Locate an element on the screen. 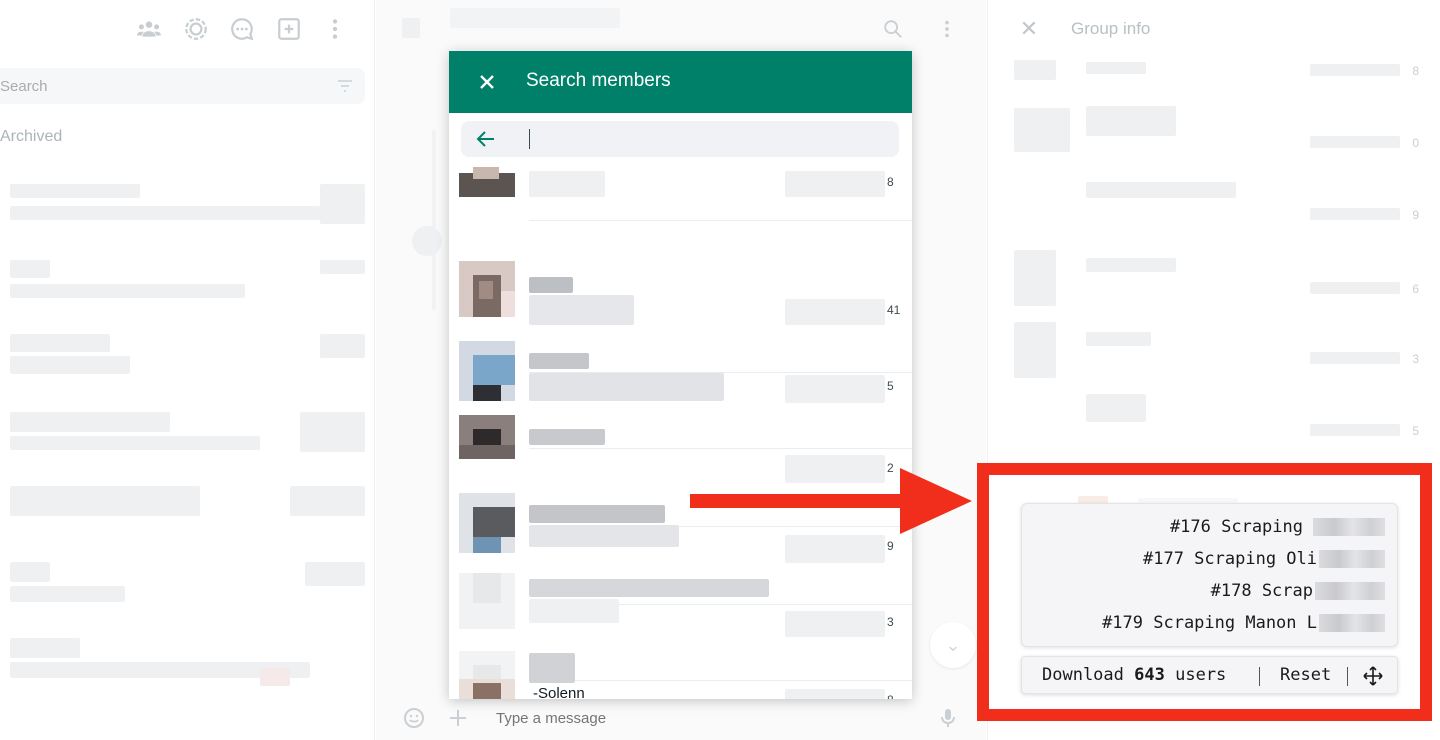 This screenshot has width=1440, height=740. search-members-header: Search members is located at coordinates (680, 82).